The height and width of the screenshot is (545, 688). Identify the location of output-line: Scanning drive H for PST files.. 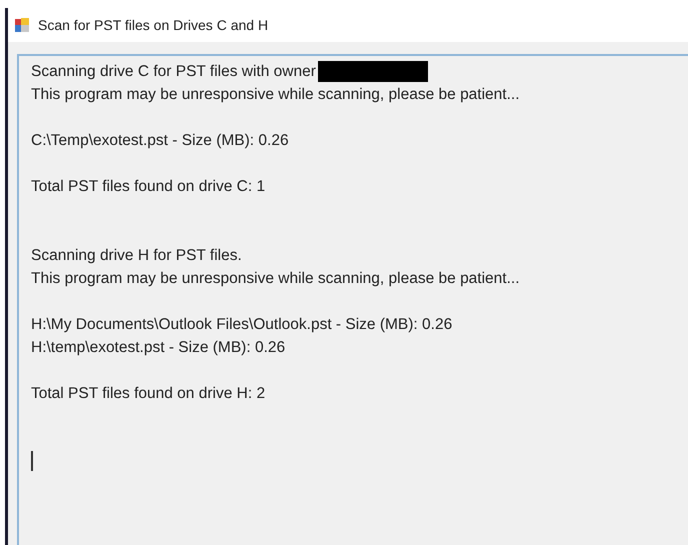
(136, 256).